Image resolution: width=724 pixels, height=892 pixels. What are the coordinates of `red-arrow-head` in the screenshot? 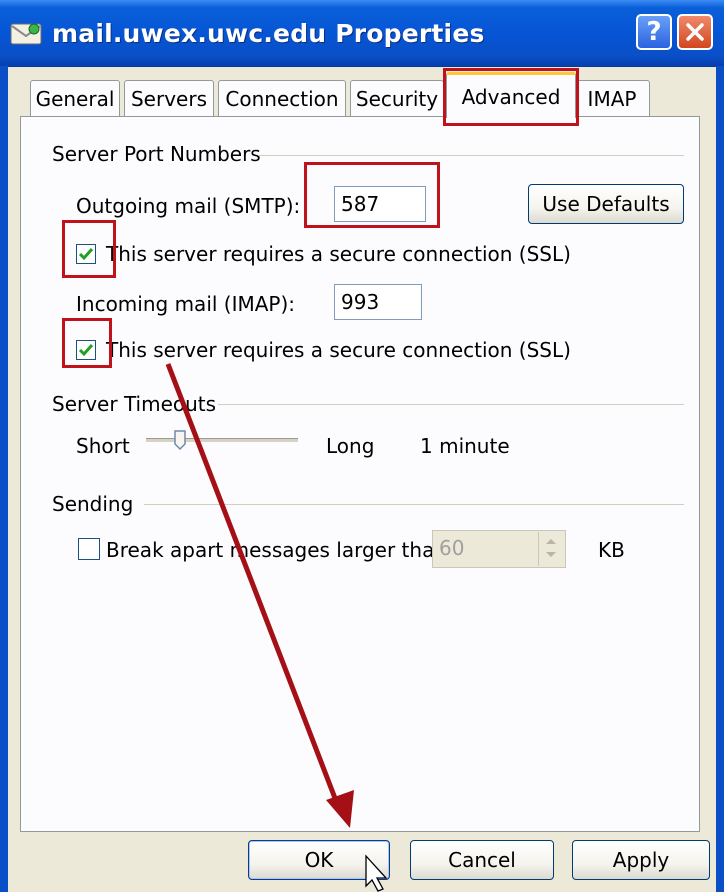 It's located at (340, 809).